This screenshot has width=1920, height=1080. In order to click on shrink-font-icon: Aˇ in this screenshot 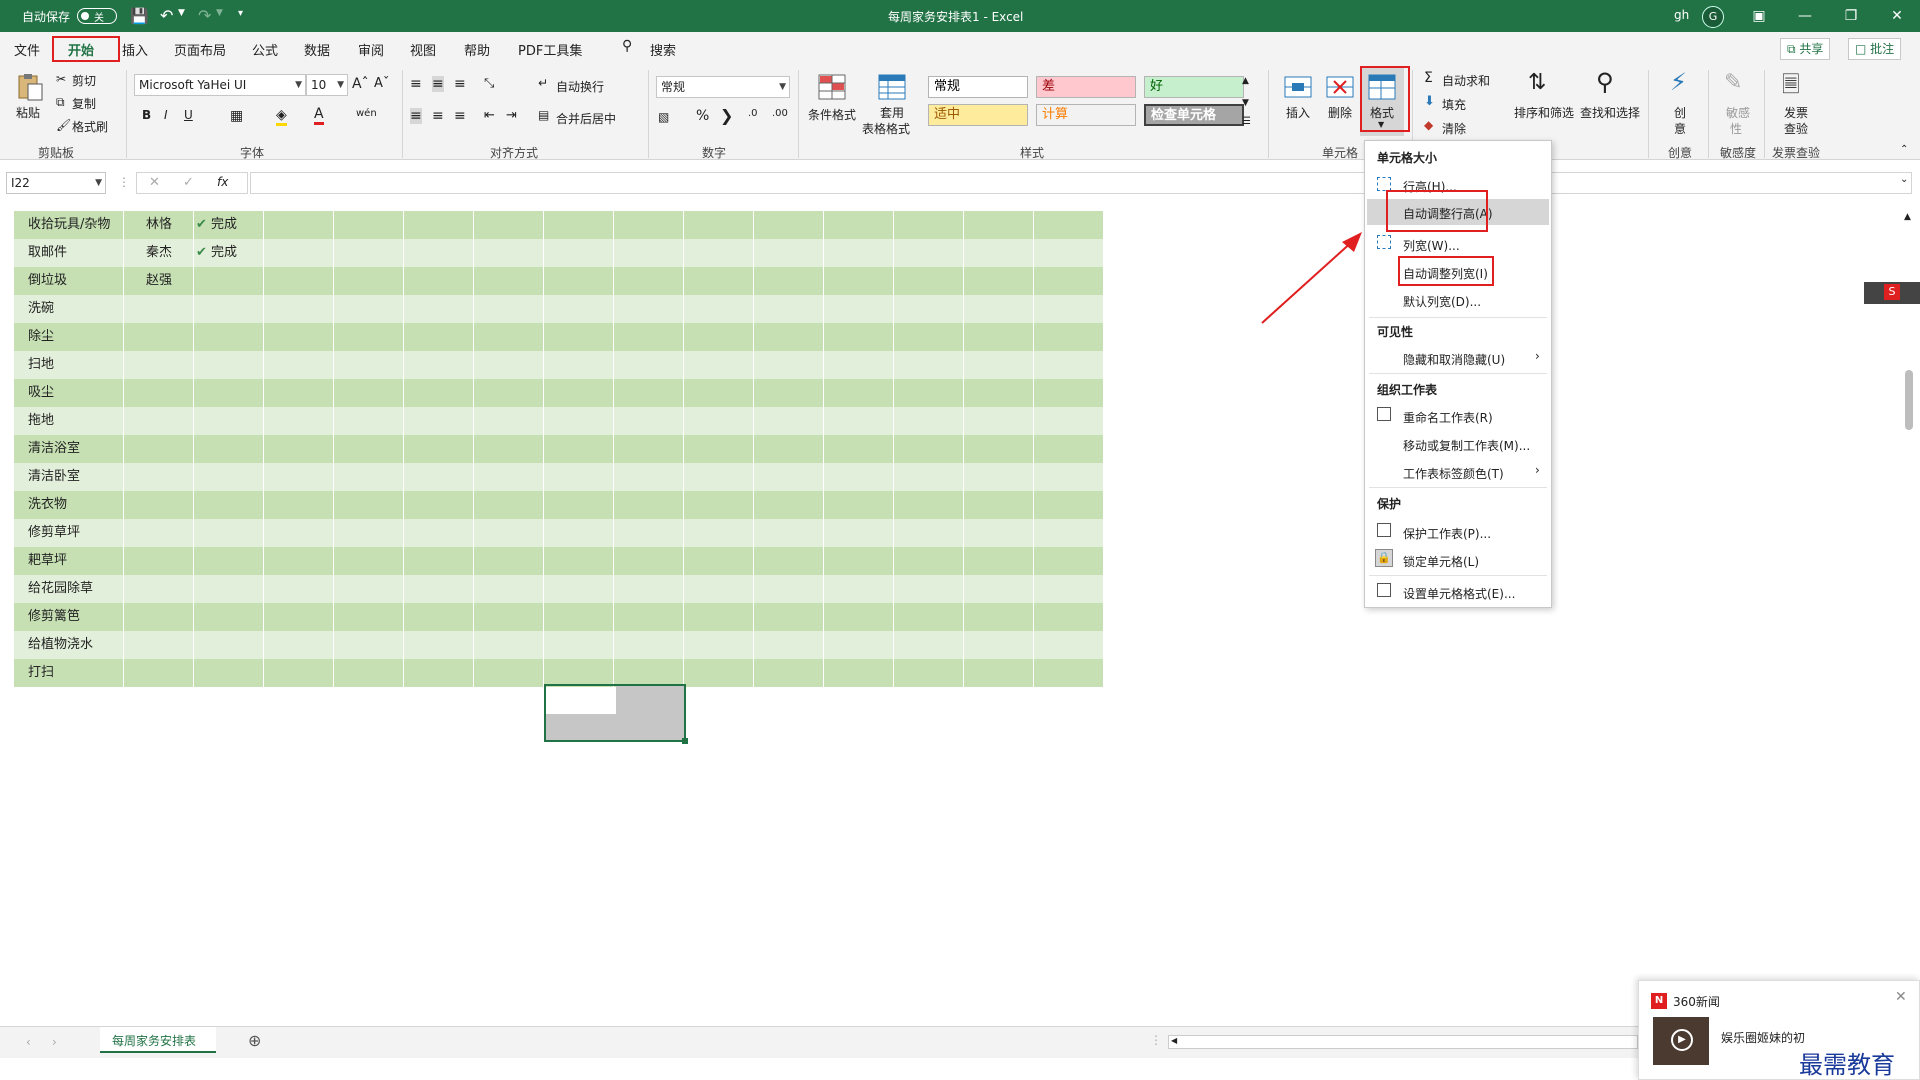, I will do `click(381, 83)`.